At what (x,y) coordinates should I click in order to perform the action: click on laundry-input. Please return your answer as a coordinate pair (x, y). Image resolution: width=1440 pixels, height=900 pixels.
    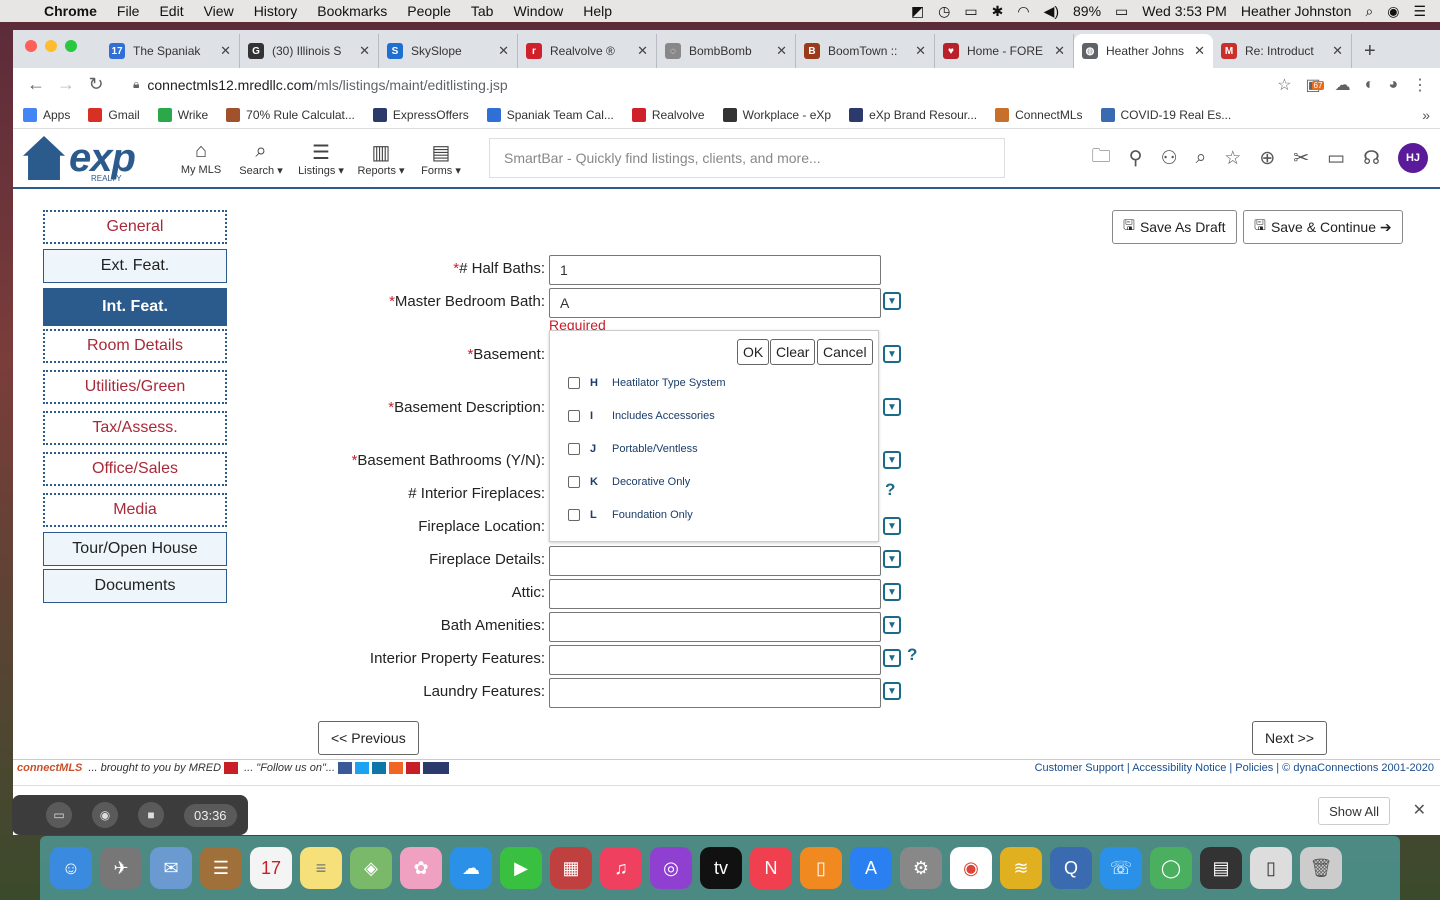
    Looking at the image, I should click on (715, 693).